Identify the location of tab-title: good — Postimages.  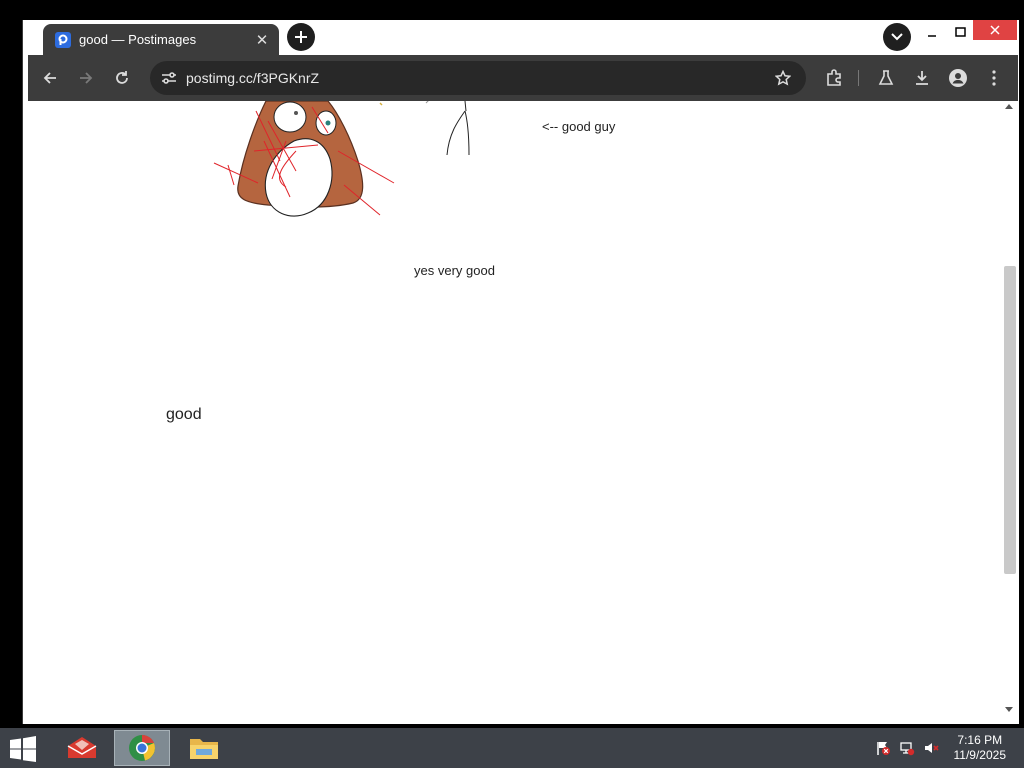
(138, 39).